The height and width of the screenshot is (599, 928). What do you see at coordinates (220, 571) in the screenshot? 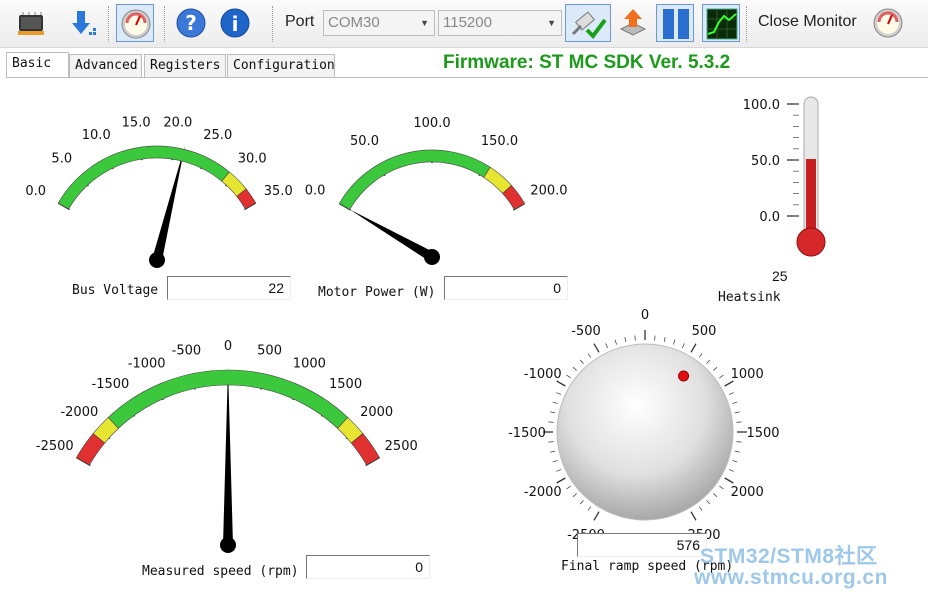
I see `measured-speed-label: Measured speed (rpm)` at bounding box center [220, 571].